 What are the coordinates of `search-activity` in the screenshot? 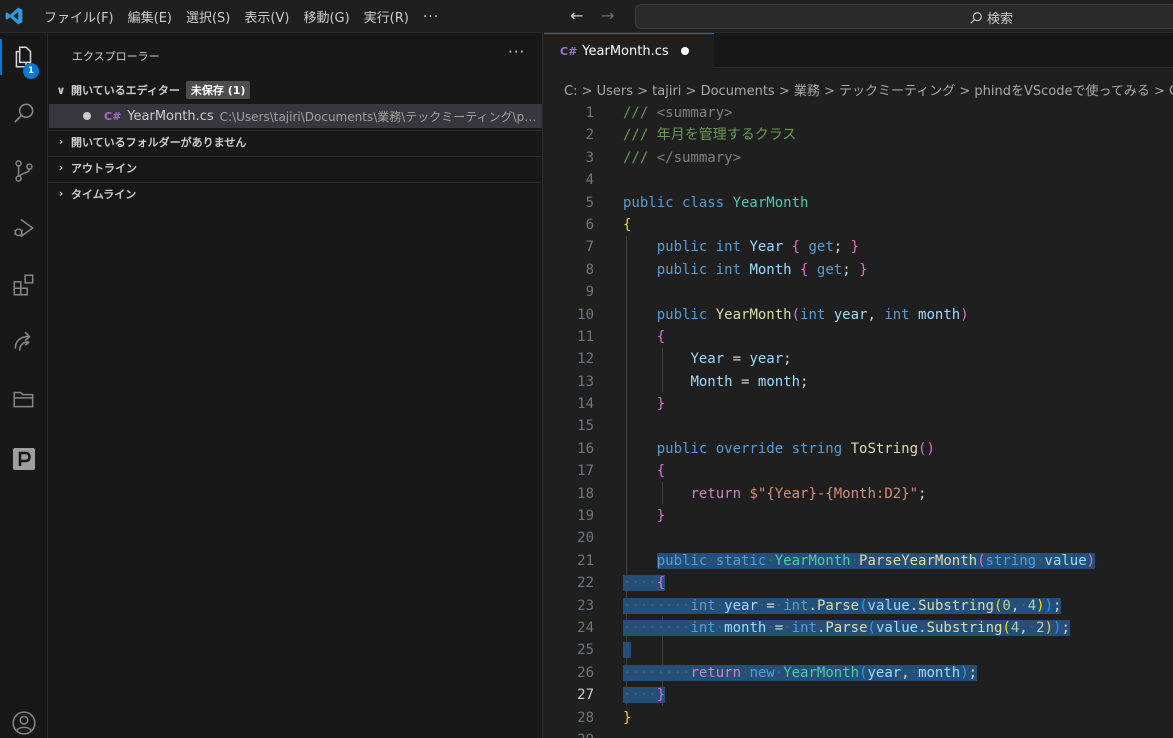 It's located at (24, 114).